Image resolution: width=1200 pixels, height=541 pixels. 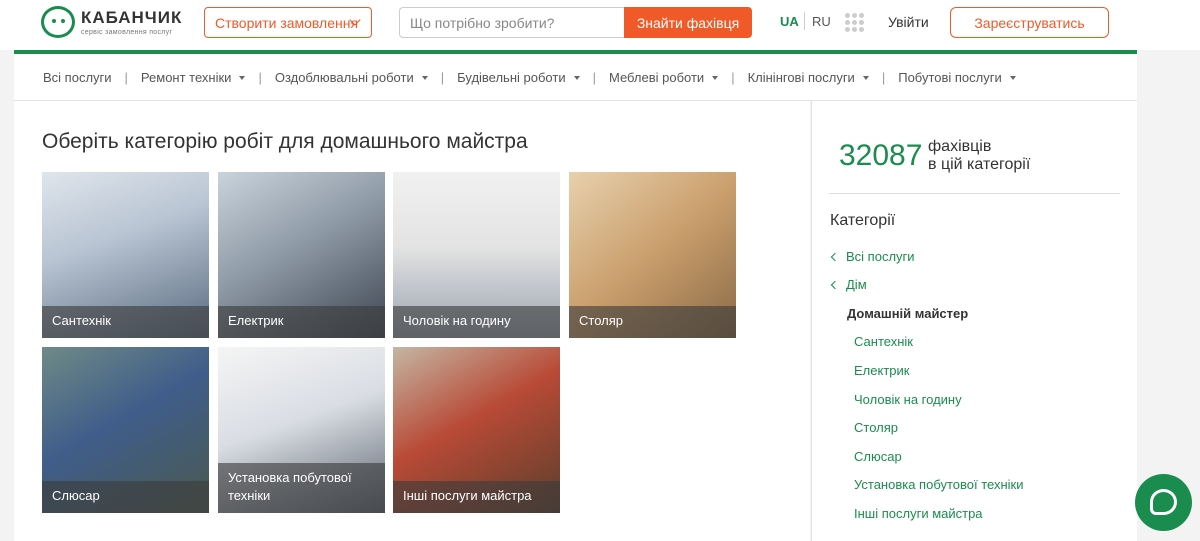 What do you see at coordinates (476, 430) in the screenshot?
I see `tile-other-services: Інші послуги майстра` at bounding box center [476, 430].